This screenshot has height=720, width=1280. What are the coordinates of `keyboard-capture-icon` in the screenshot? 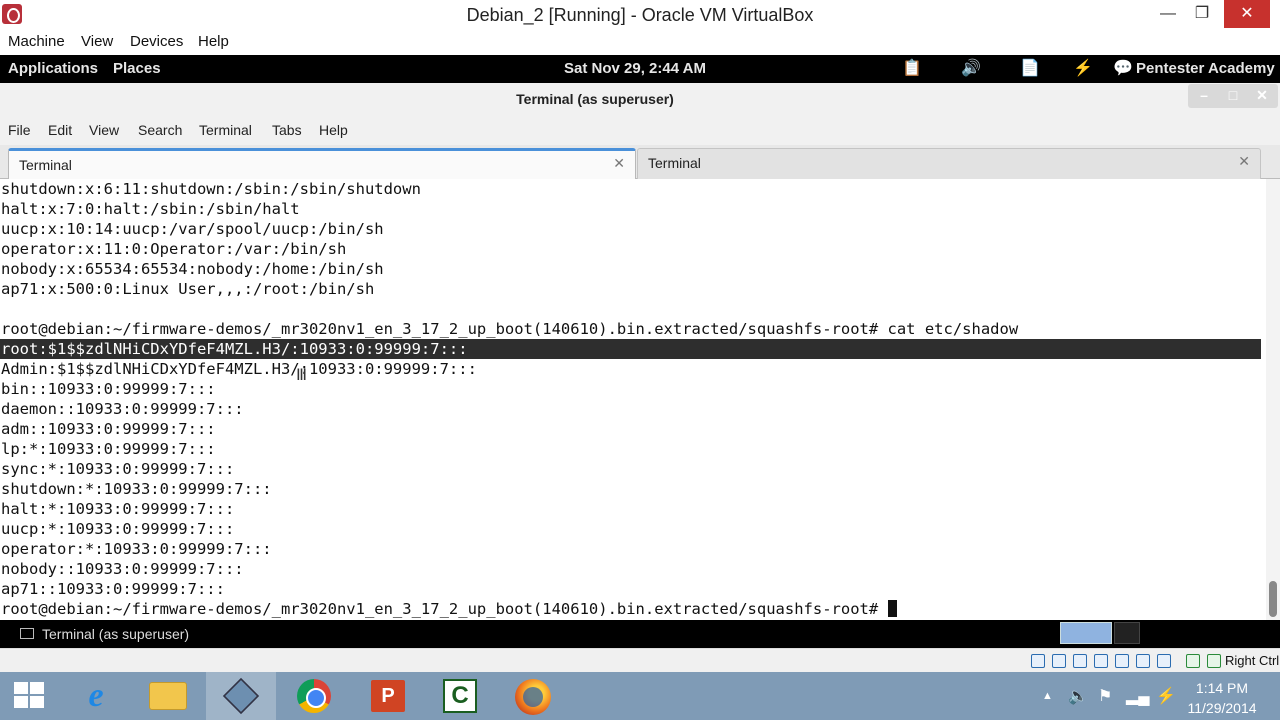 It's located at (1214, 661).